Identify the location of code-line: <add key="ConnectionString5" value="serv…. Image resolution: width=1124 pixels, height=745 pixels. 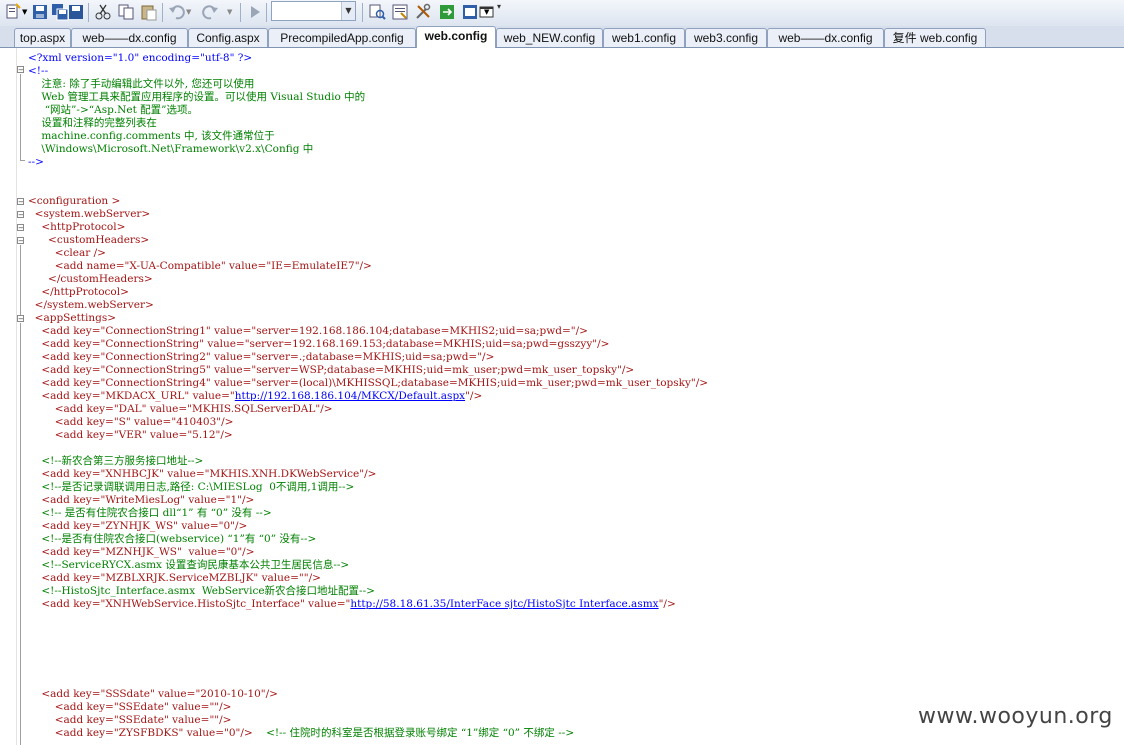
(331, 370).